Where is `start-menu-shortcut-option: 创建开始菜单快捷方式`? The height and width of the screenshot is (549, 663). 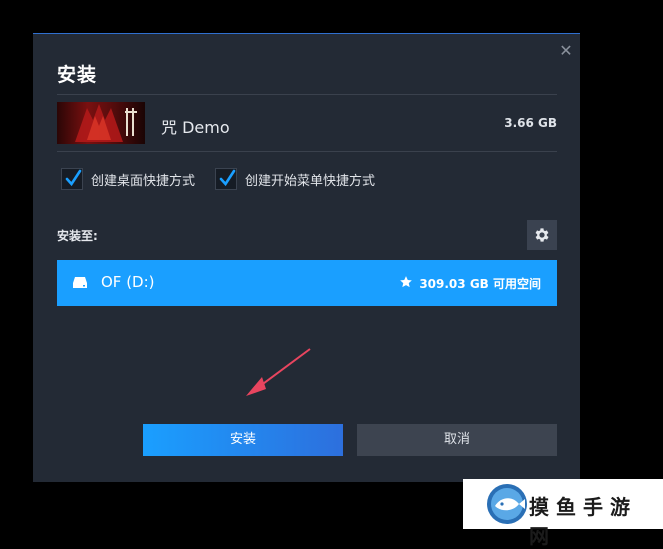 start-menu-shortcut-option: 创建开始菜单快捷方式 is located at coordinates (295, 179).